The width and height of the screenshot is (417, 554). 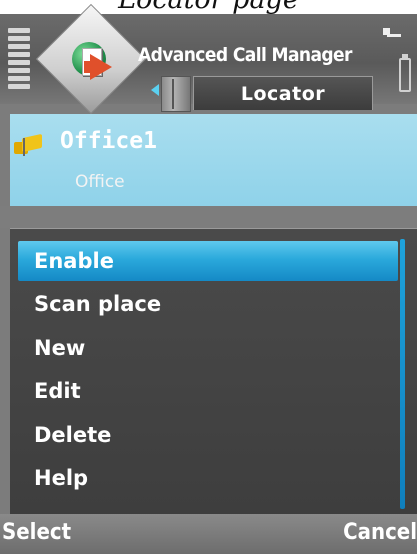 I want to click on app-logo-icon, so click(x=90, y=58).